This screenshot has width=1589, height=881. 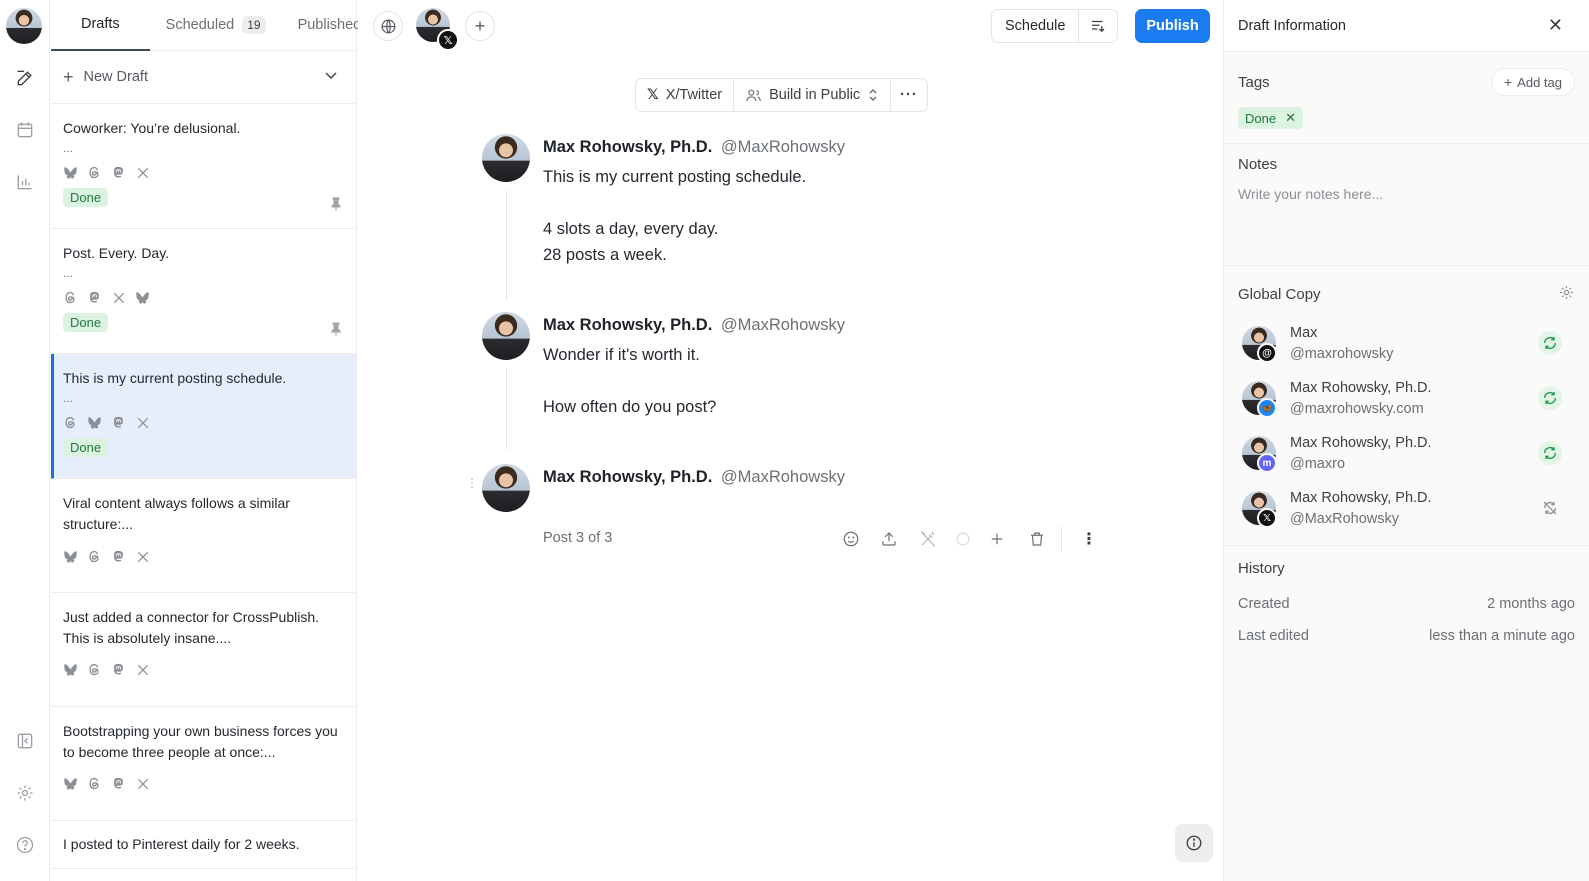 I want to click on add-post-icon, so click(x=997, y=539).